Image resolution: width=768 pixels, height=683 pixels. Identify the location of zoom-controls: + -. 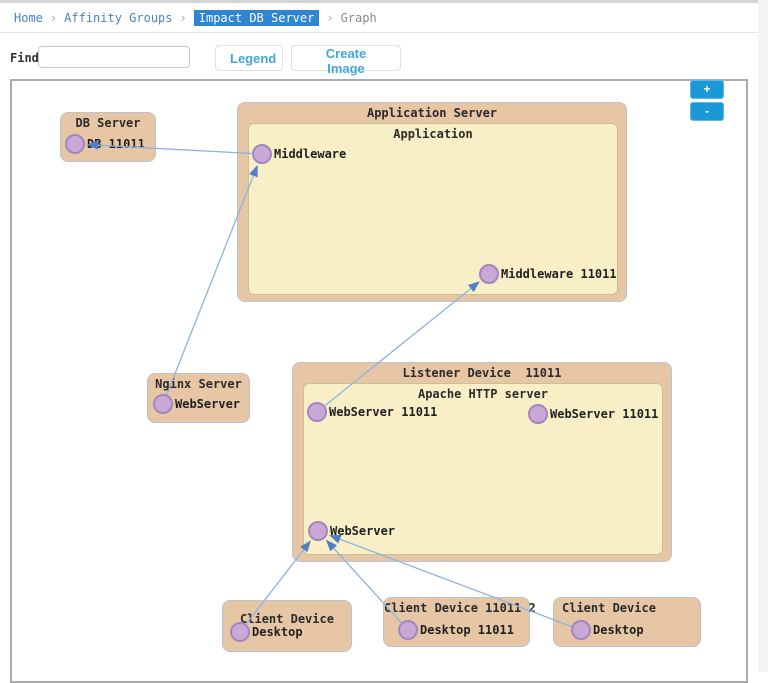
(707, 100).